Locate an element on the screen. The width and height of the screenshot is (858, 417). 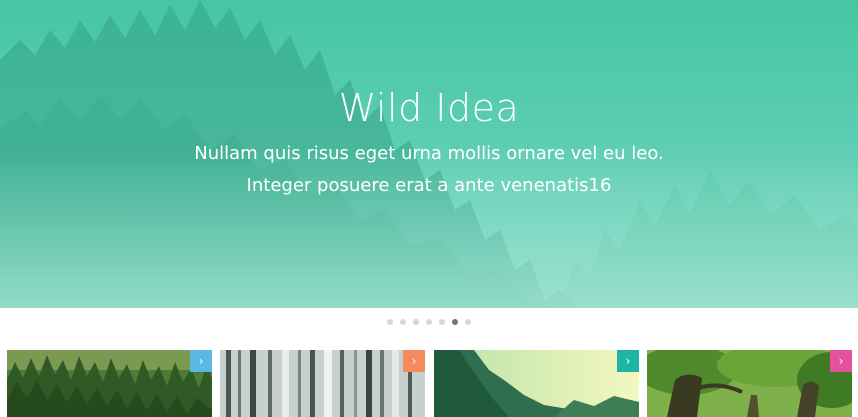
card-forest-pines: › is located at coordinates (109, 383).